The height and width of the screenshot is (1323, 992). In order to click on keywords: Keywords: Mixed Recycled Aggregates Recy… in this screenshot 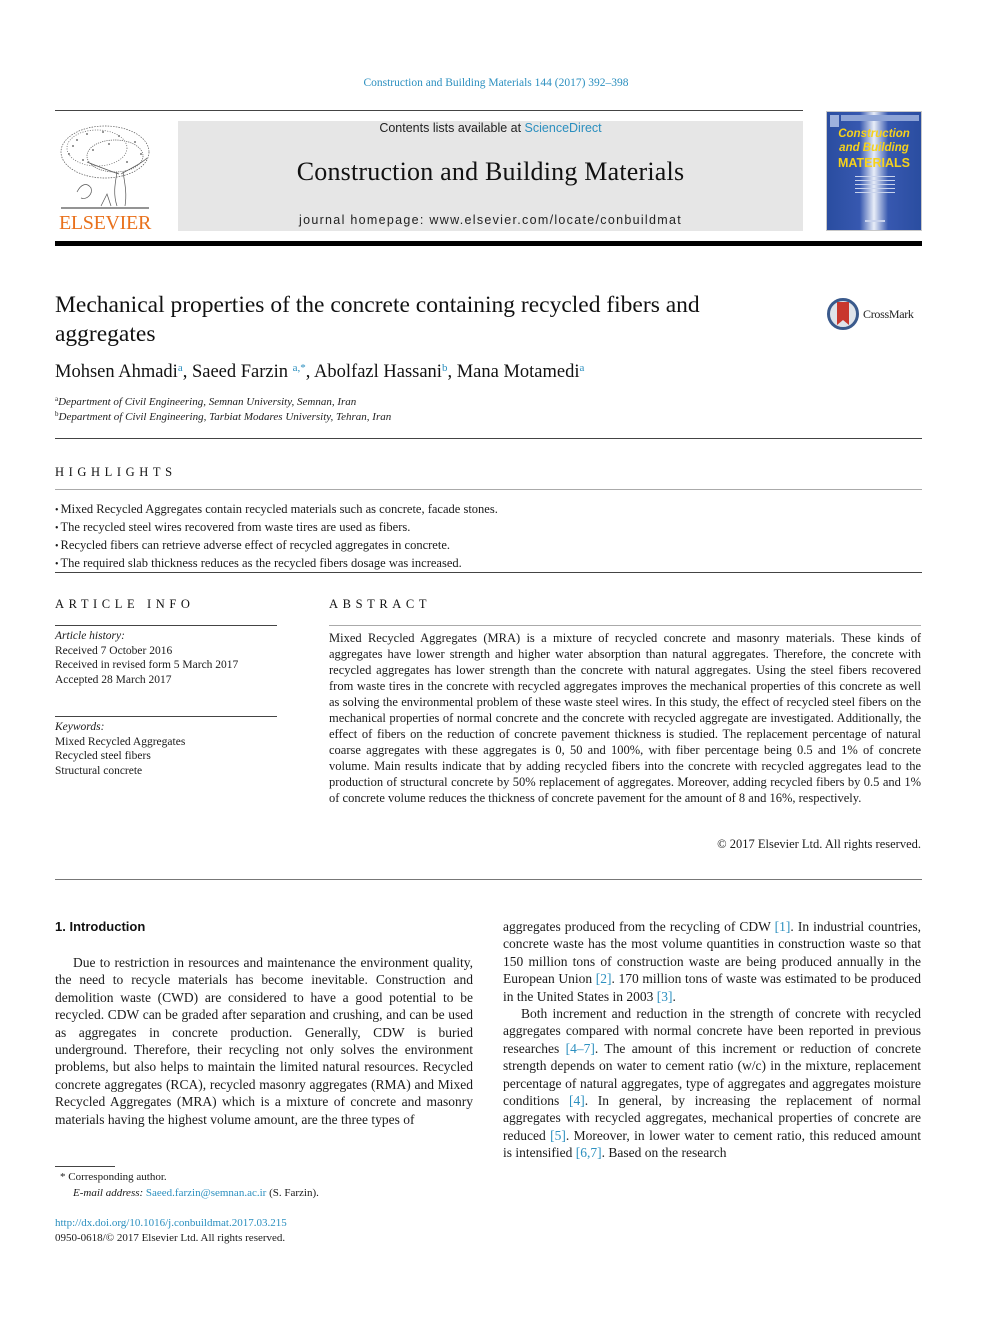, I will do `click(166, 749)`.